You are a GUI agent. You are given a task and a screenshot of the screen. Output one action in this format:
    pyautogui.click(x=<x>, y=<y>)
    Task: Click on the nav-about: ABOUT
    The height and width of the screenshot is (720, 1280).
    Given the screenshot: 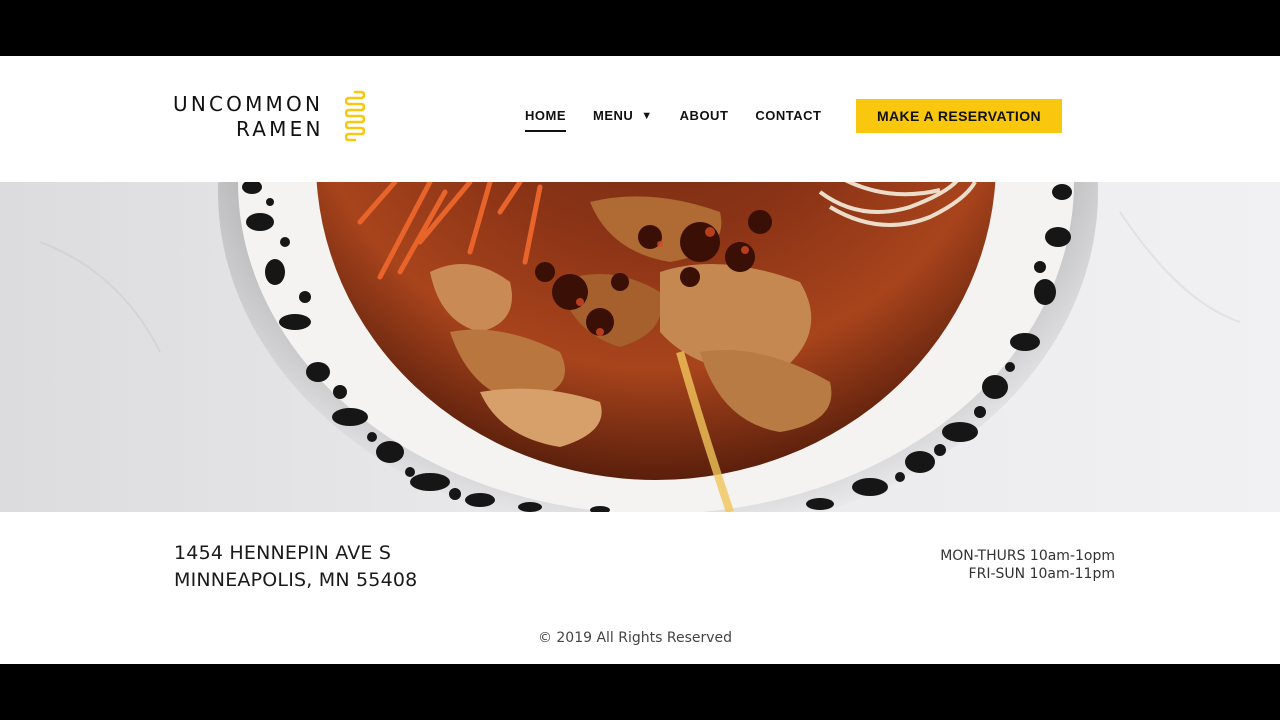 What is the action you would take?
    pyautogui.click(x=704, y=115)
    